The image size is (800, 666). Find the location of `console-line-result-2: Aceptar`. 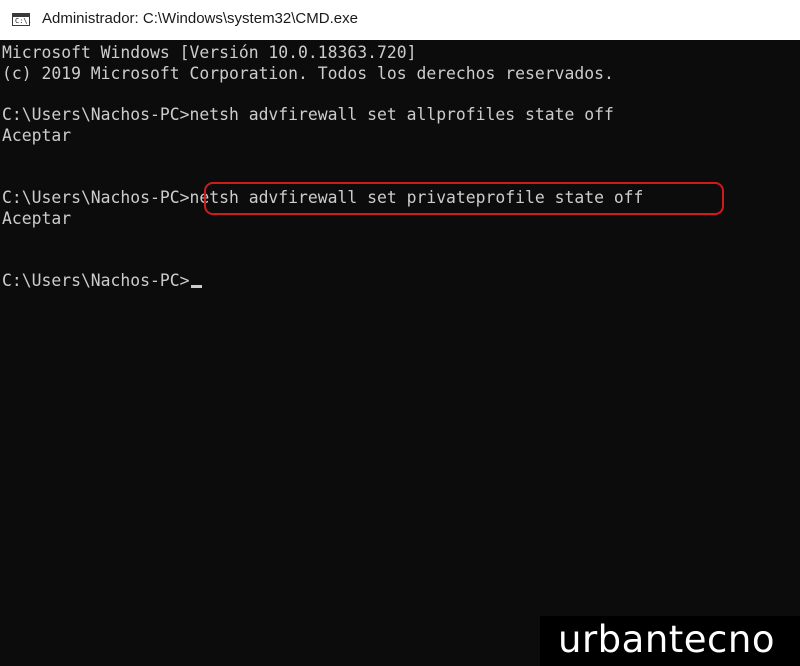

console-line-result-2: Aceptar is located at coordinates (37, 218).